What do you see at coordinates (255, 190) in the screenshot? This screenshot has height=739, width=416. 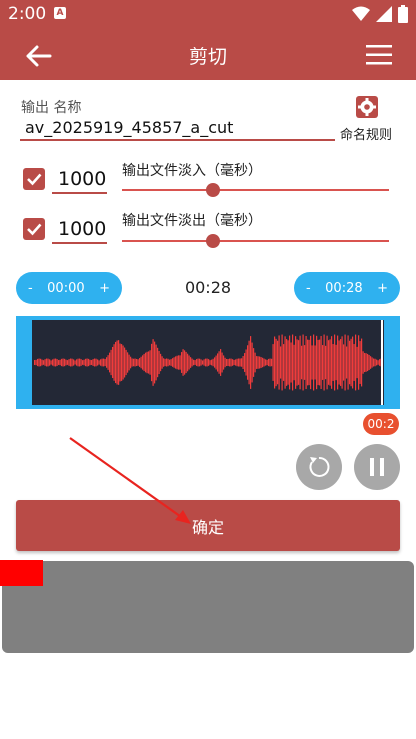 I see `fade-in-slider` at bounding box center [255, 190].